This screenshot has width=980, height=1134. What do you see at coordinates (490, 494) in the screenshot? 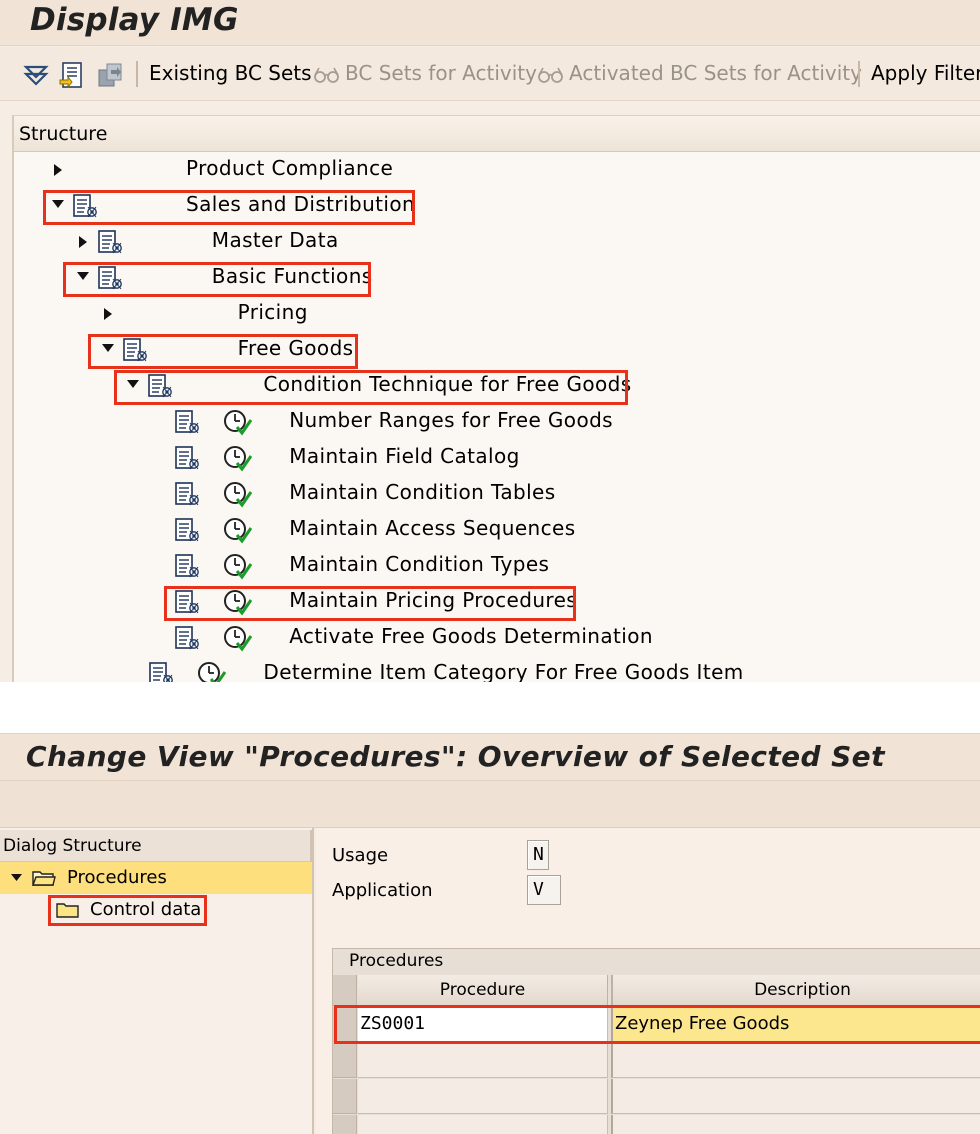
I see `tree-node: Maintain Condition Tables` at bounding box center [490, 494].